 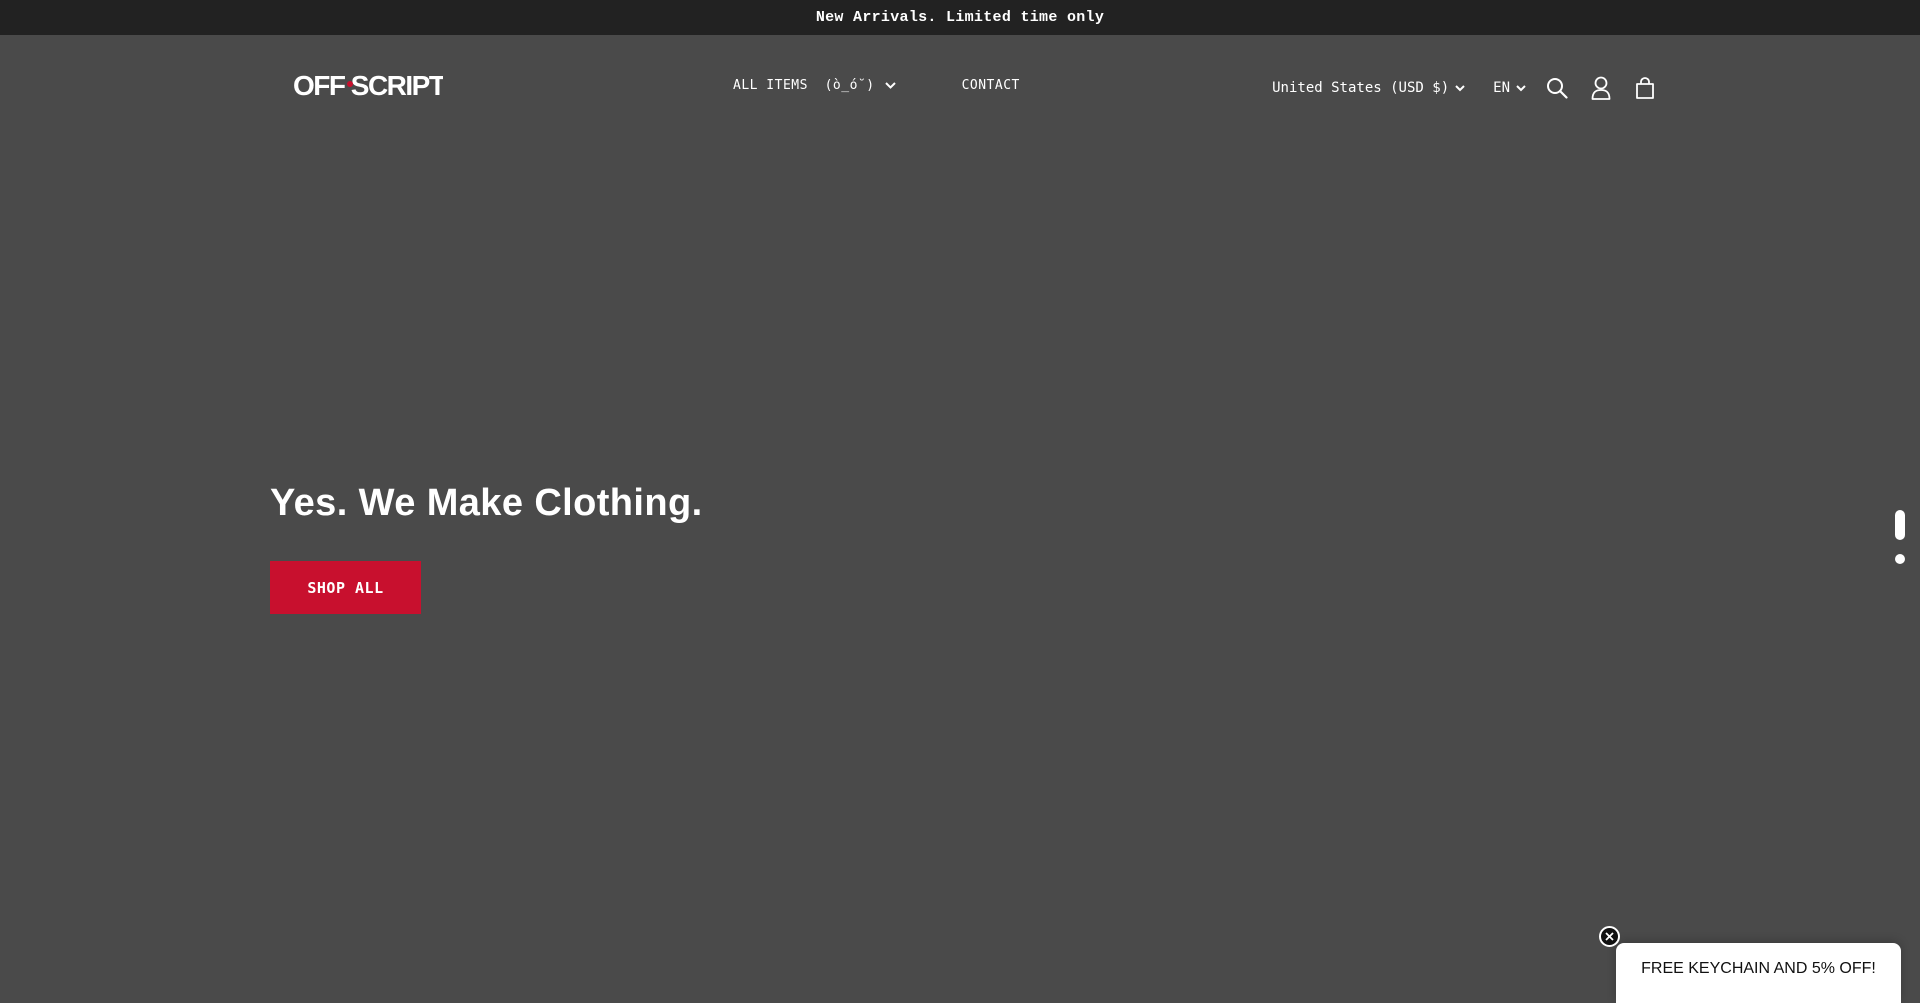 I want to click on promo-close-button, so click(x=1609, y=936).